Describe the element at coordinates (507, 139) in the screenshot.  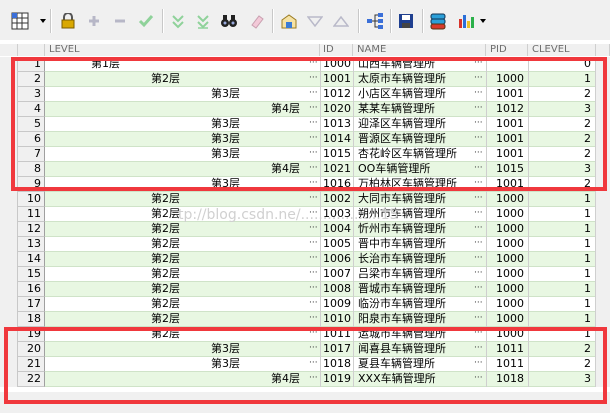
I see `pid-cell: 1001` at that location.